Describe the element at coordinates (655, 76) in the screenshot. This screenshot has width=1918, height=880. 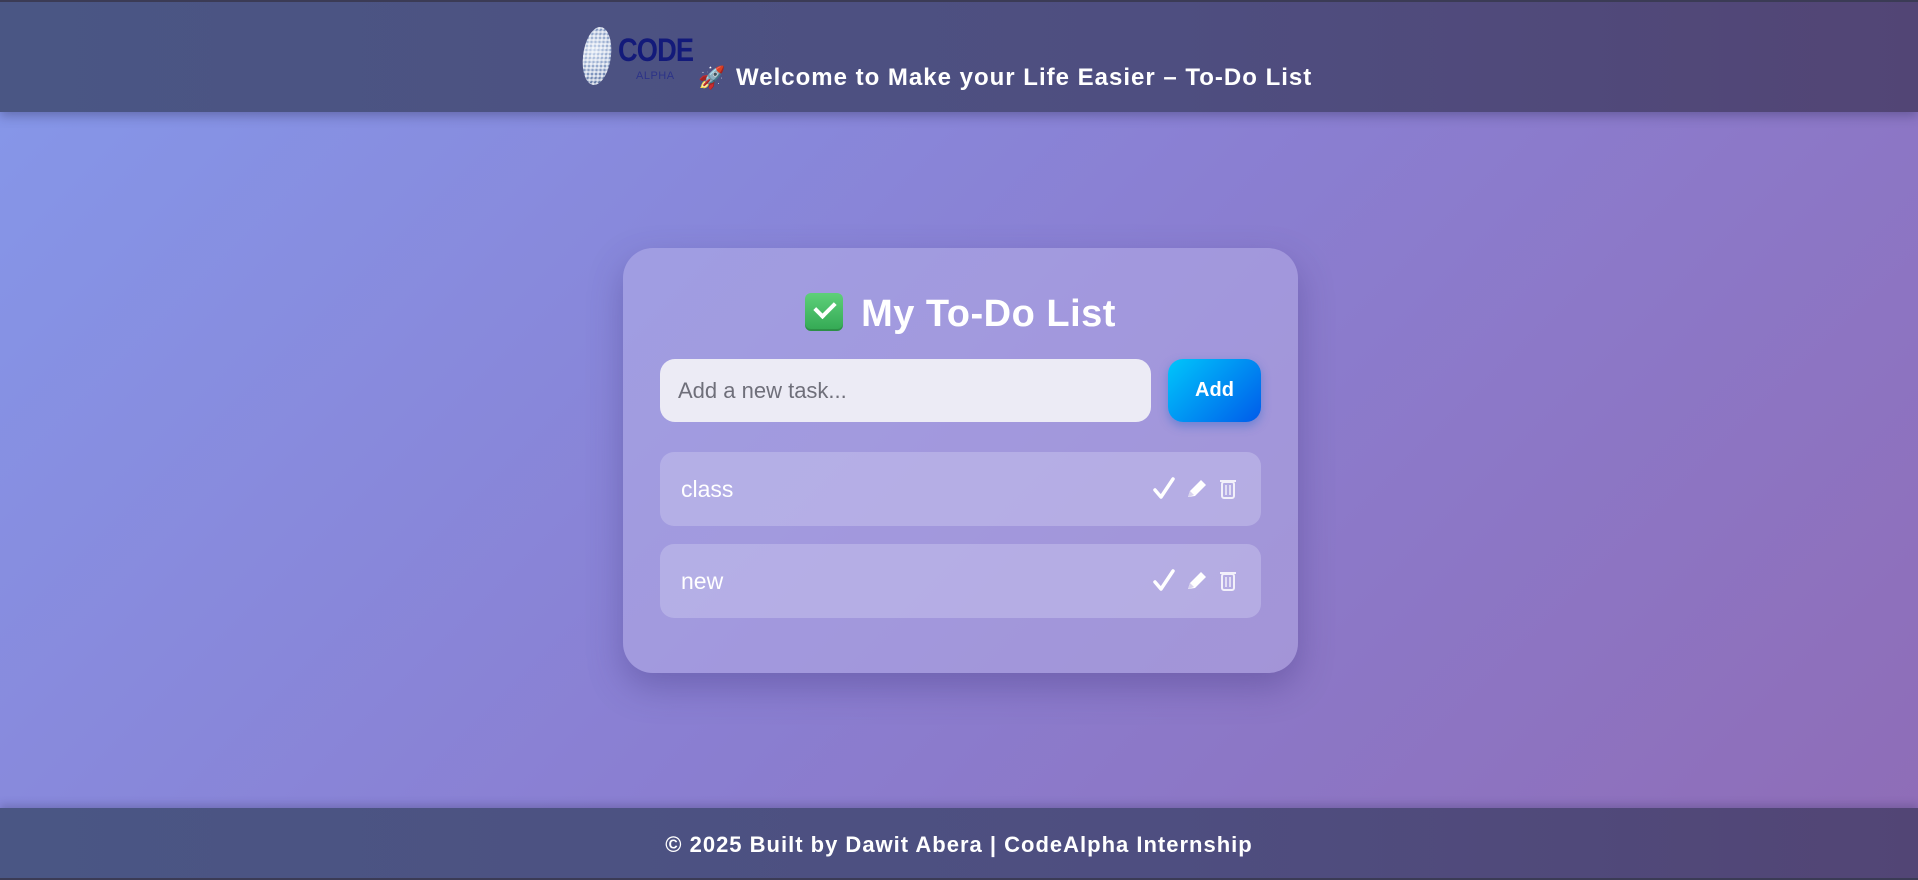
I see `logo-subtext: ALPHA` at that location.